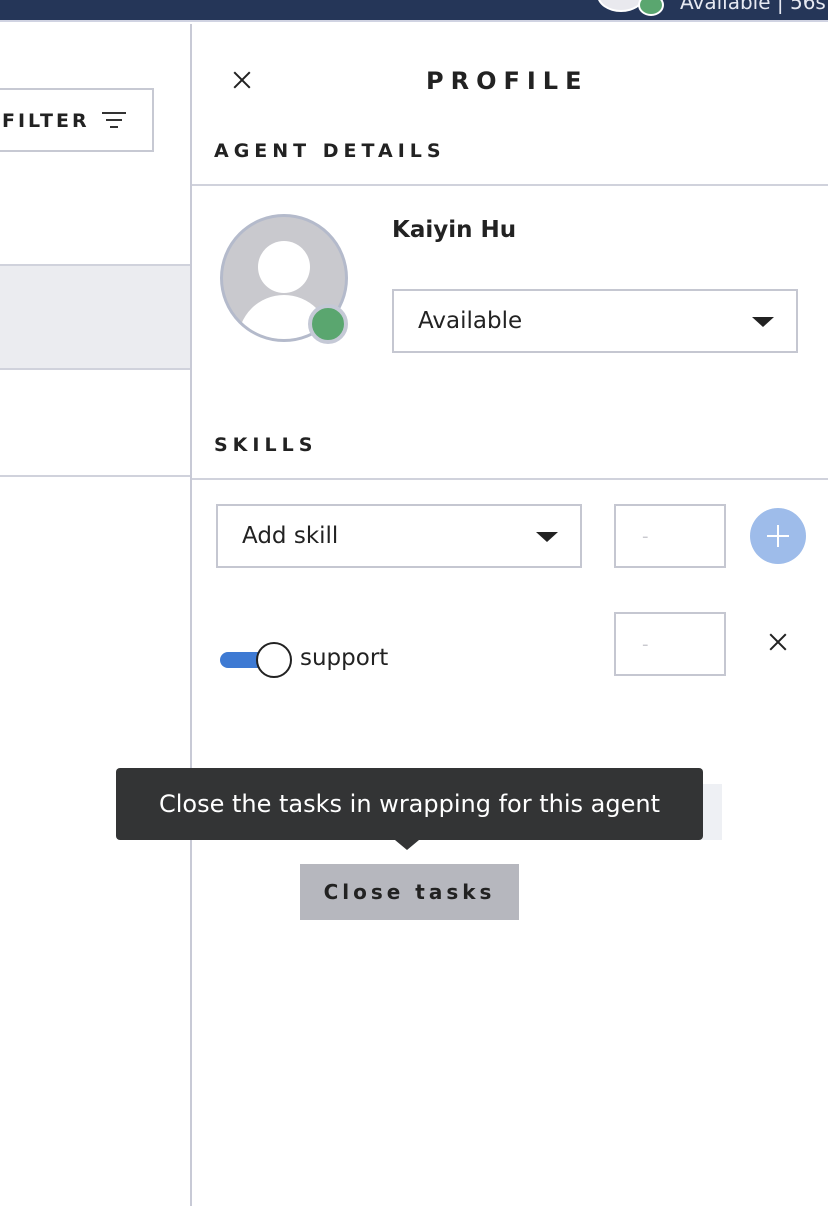 The image size is (828, 1206). What do you see at coordinates (595, 321) in the screenshot?
I see `status-select: Available` at bounding box center [595, 321].